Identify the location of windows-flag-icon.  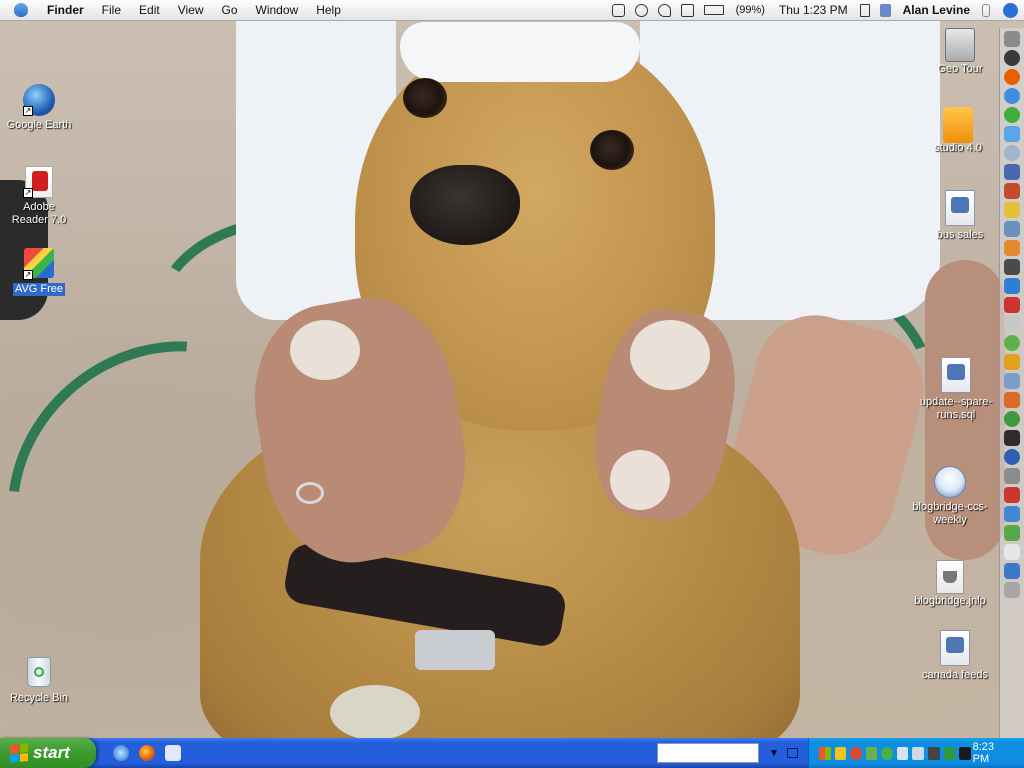
(19, 753).